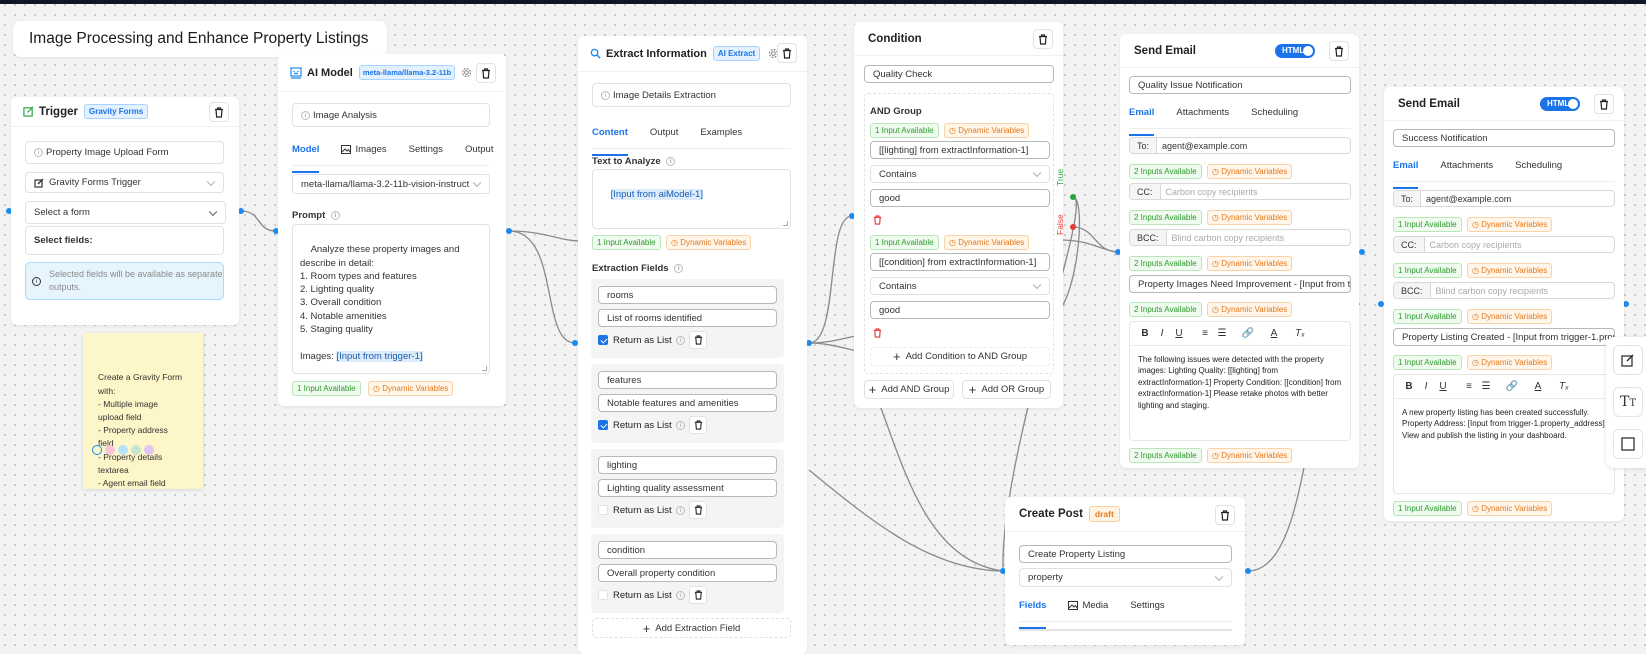 Image resolution: width=1646 pixels, height=654 pixels. I want to click on add-or-group-button: + Add OR Group, so click(1006, 389).